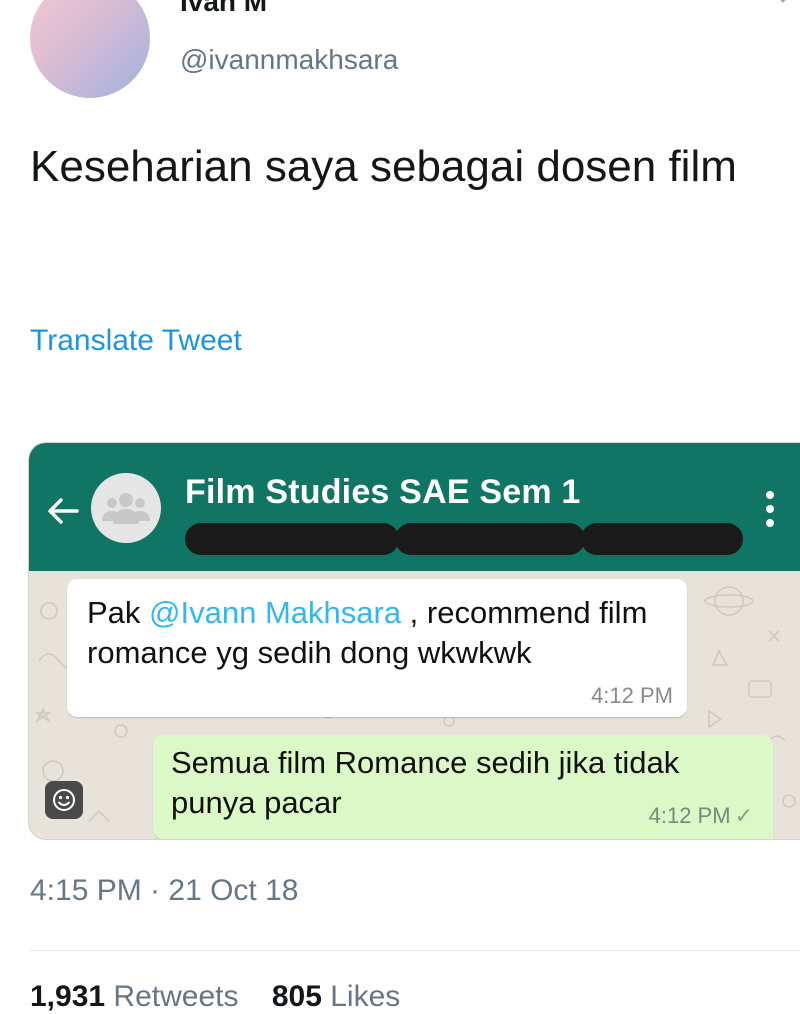 This screenshot has height=1014, width=800. I want to click on chat-header: Film Studies SAE Sem 1, so click(414, 507).